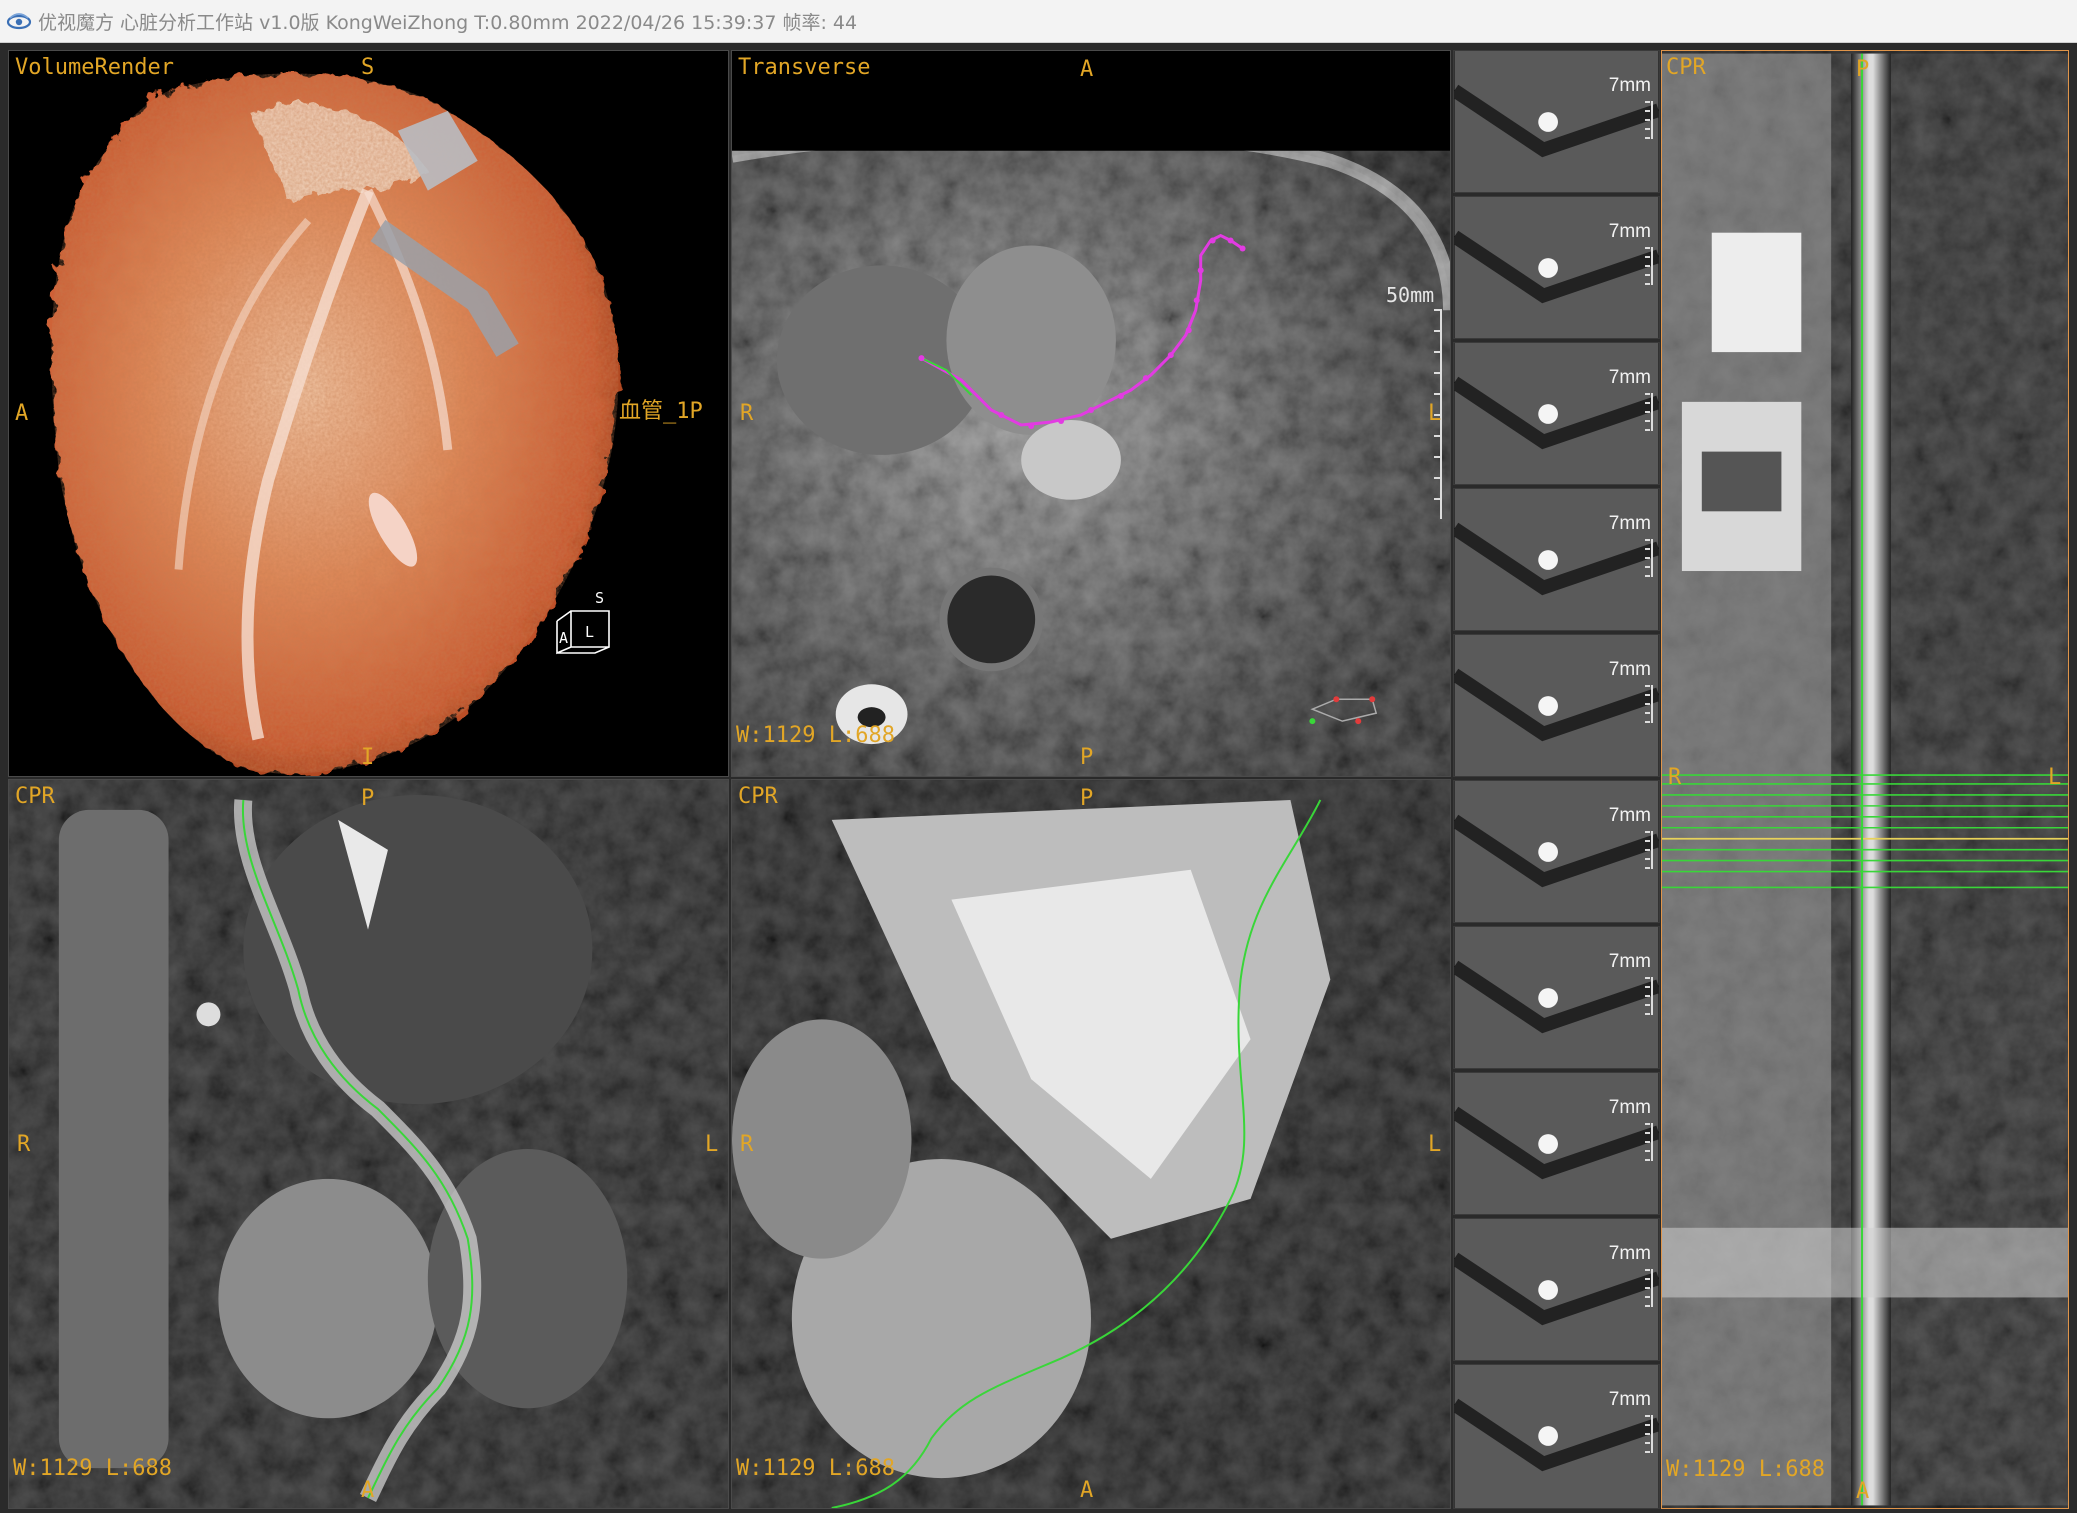 The height and width of the screenshot is (1513, 2077). What do you see at coordinates (661, 411) in the screenshot?
I see `orientation-right-vessel-label: 血管_1P` at bounding box center [661, 411].